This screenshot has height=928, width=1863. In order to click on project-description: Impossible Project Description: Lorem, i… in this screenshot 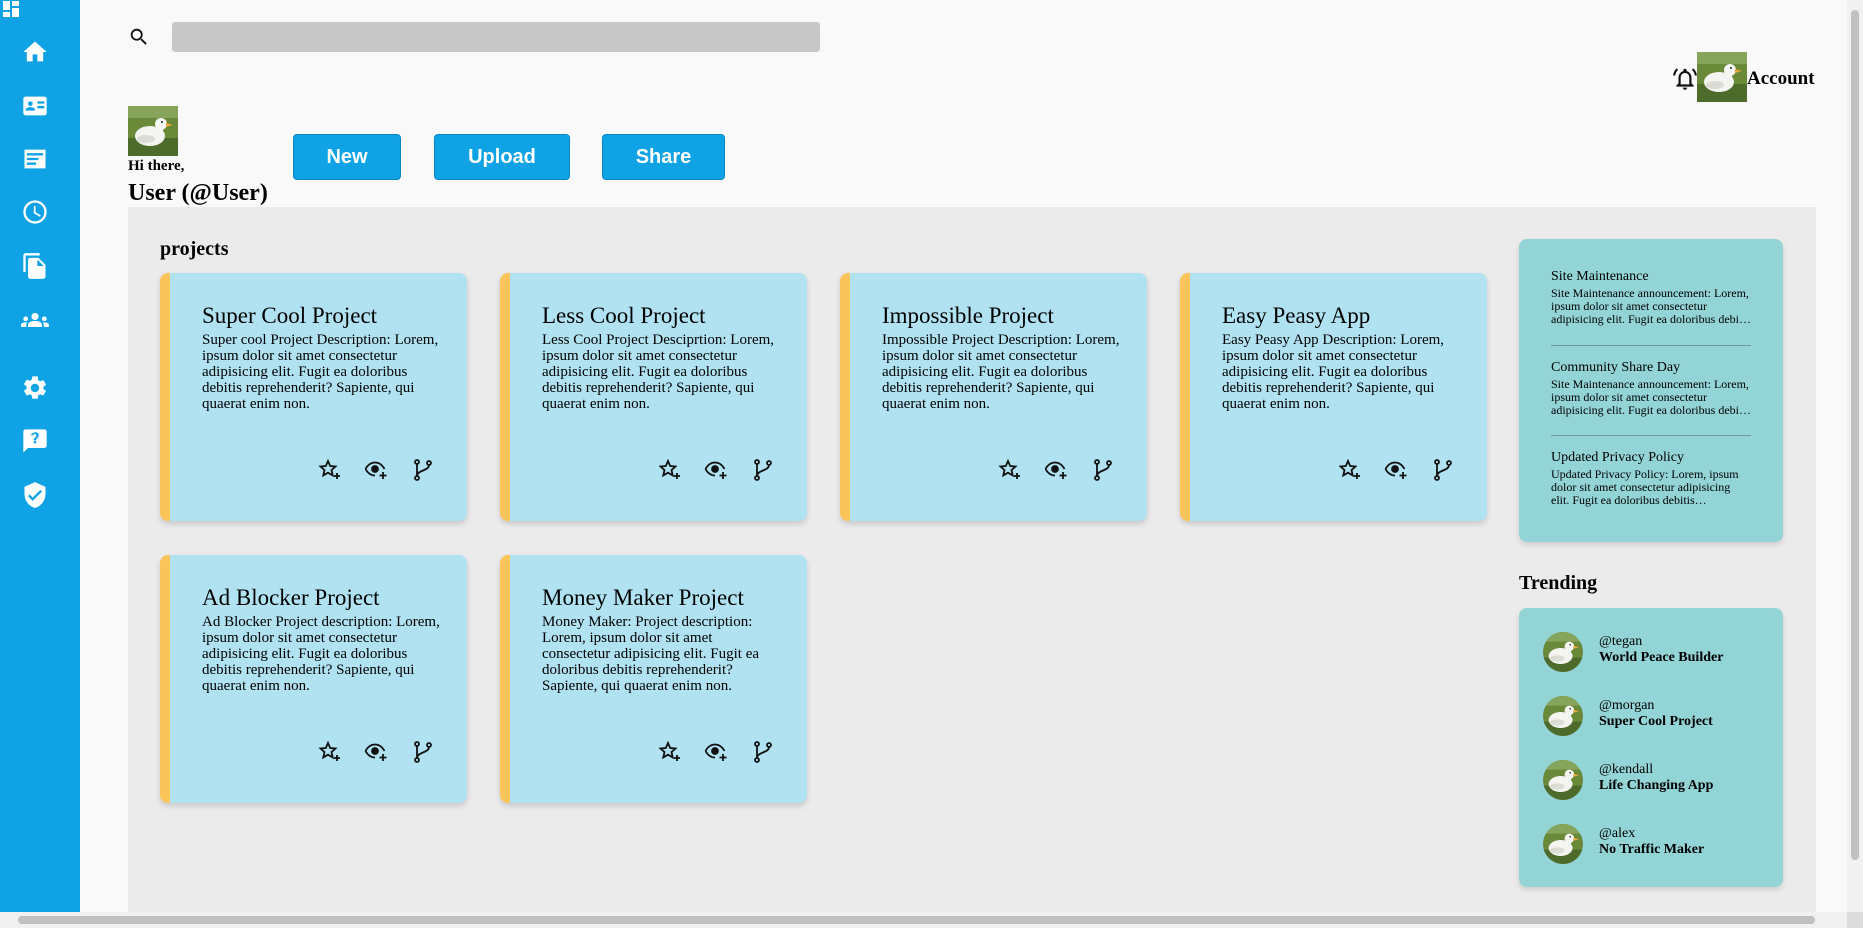, I will do `click(1001, 372)`.